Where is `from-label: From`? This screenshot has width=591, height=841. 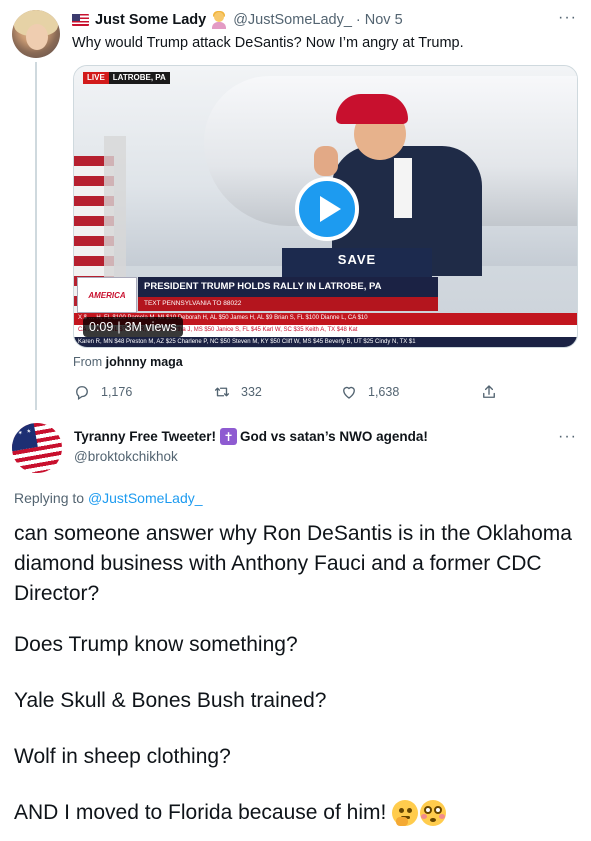 from-label: From is located at coordinates (88, 362).